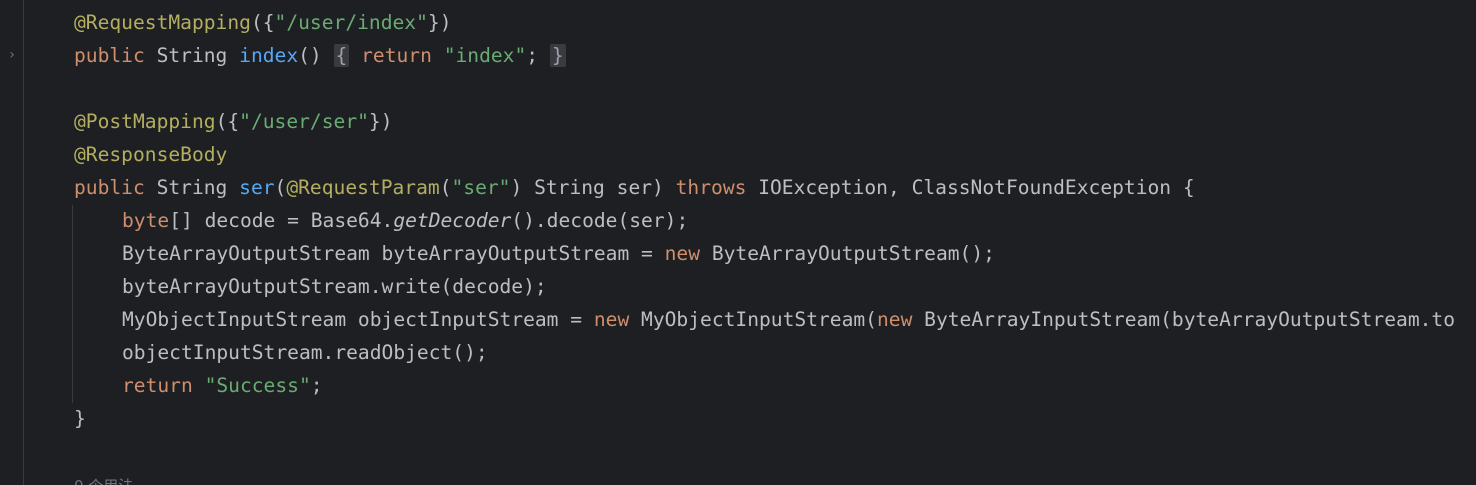 The width and height of the screenshot is (1476, 485). What do you see at coordinates (753, 319) in the screenshot?
I see `code-text: MyObjectInputStream(` at bounding box center [753, 319].